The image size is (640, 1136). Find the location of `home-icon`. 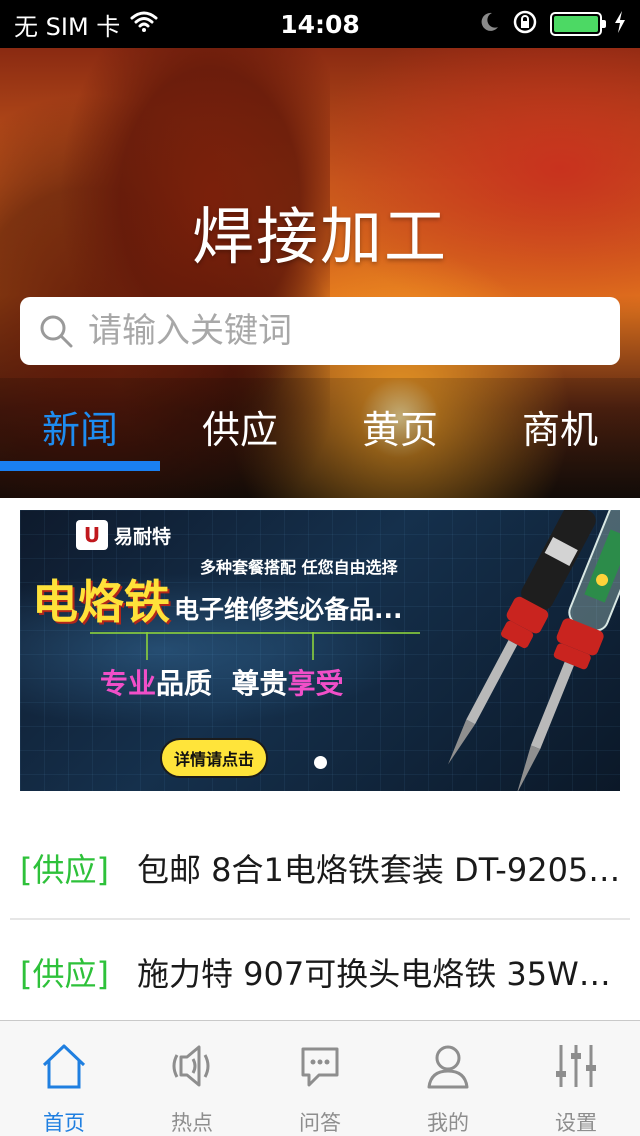

home-icon is located at coordinates (64, 1066).